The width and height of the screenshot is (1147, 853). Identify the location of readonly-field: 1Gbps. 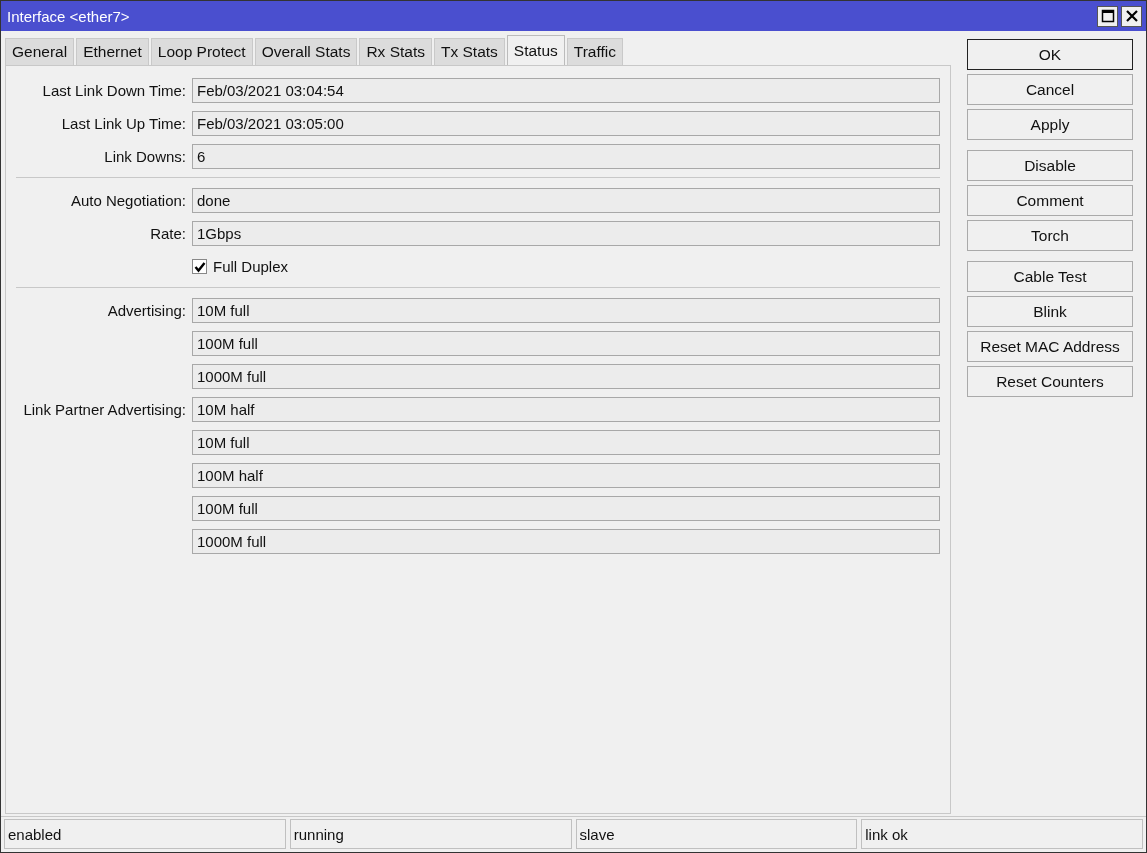
(566, 233).